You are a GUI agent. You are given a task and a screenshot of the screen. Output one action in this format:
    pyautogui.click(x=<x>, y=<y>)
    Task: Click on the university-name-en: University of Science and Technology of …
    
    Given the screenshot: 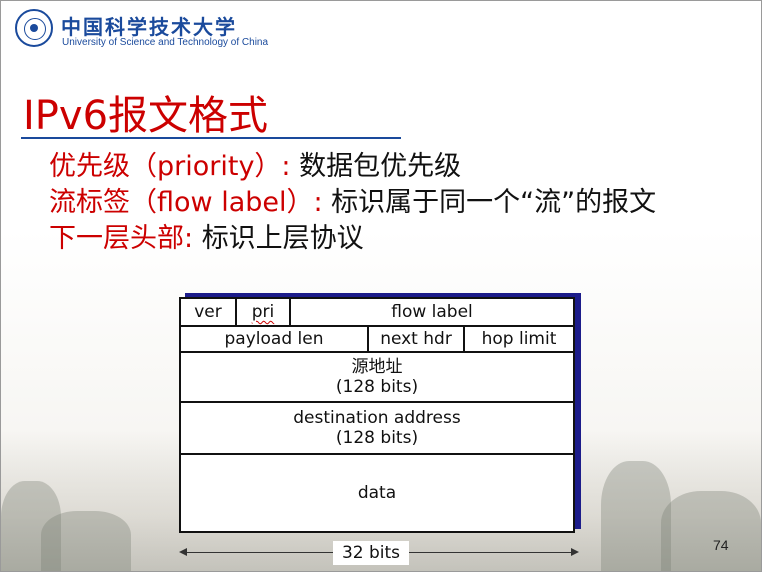 What is the action you would take?
    pyautogui.click(x=165, y=42)
    